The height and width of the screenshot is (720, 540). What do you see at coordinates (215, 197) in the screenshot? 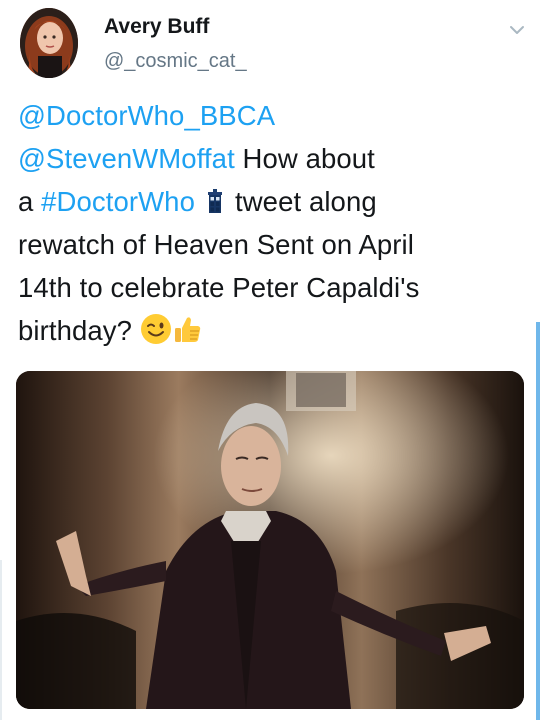
I see `tardis-emoji` at bounding box center [215, 197].